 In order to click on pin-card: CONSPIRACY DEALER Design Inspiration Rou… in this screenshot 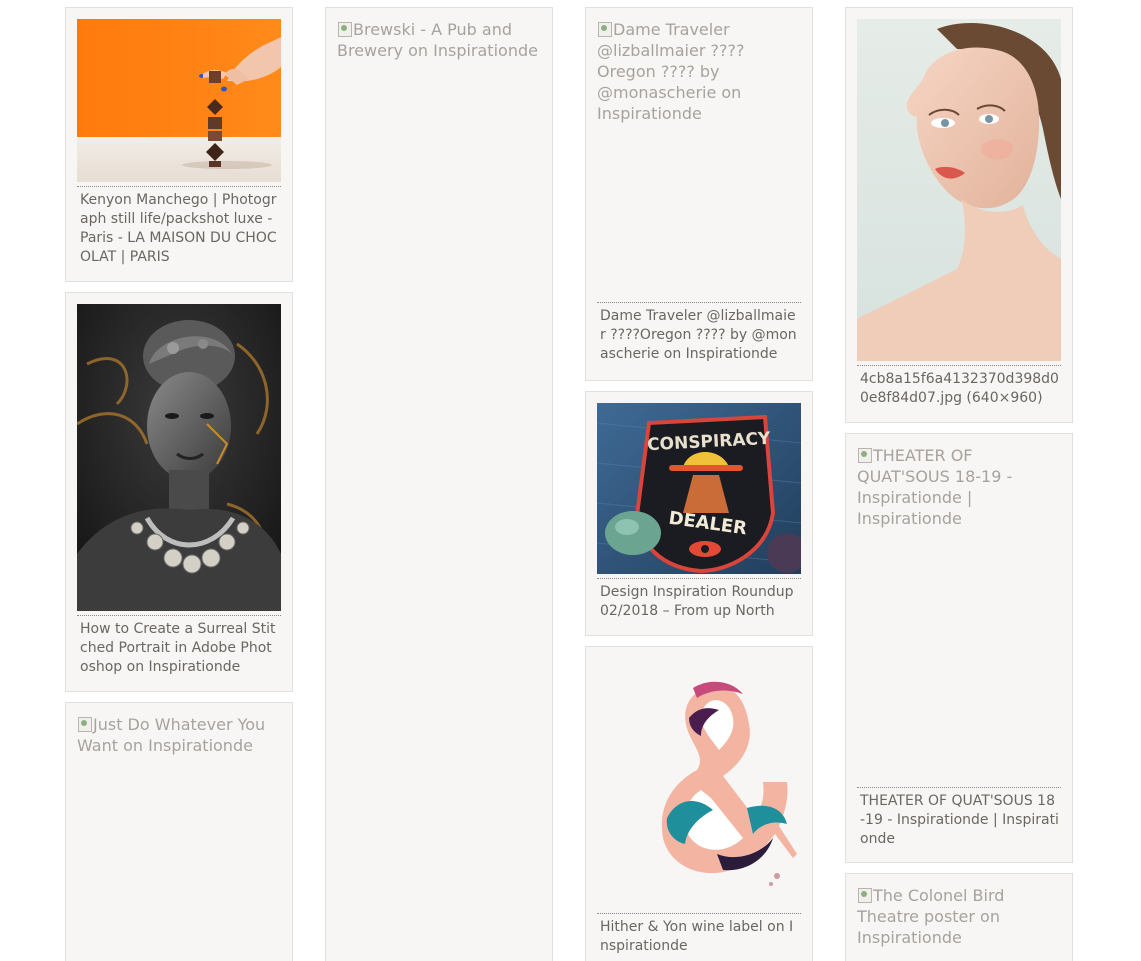, I will do `click(699, 513)`.